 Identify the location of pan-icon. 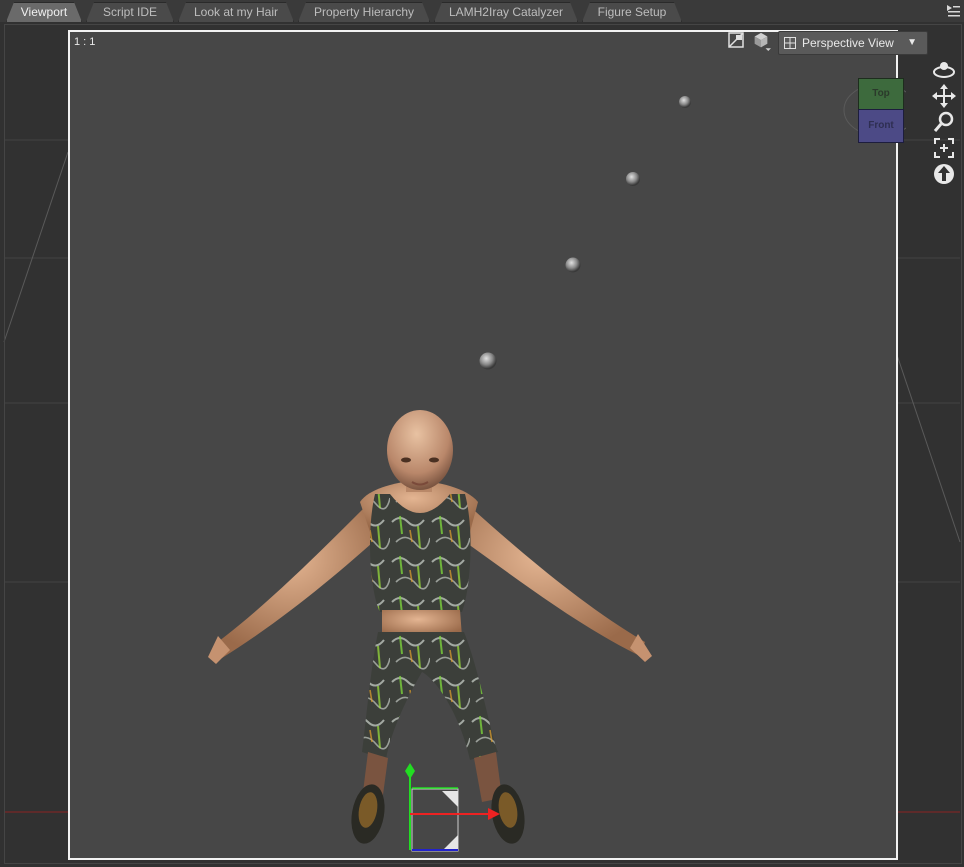
(944, 96).